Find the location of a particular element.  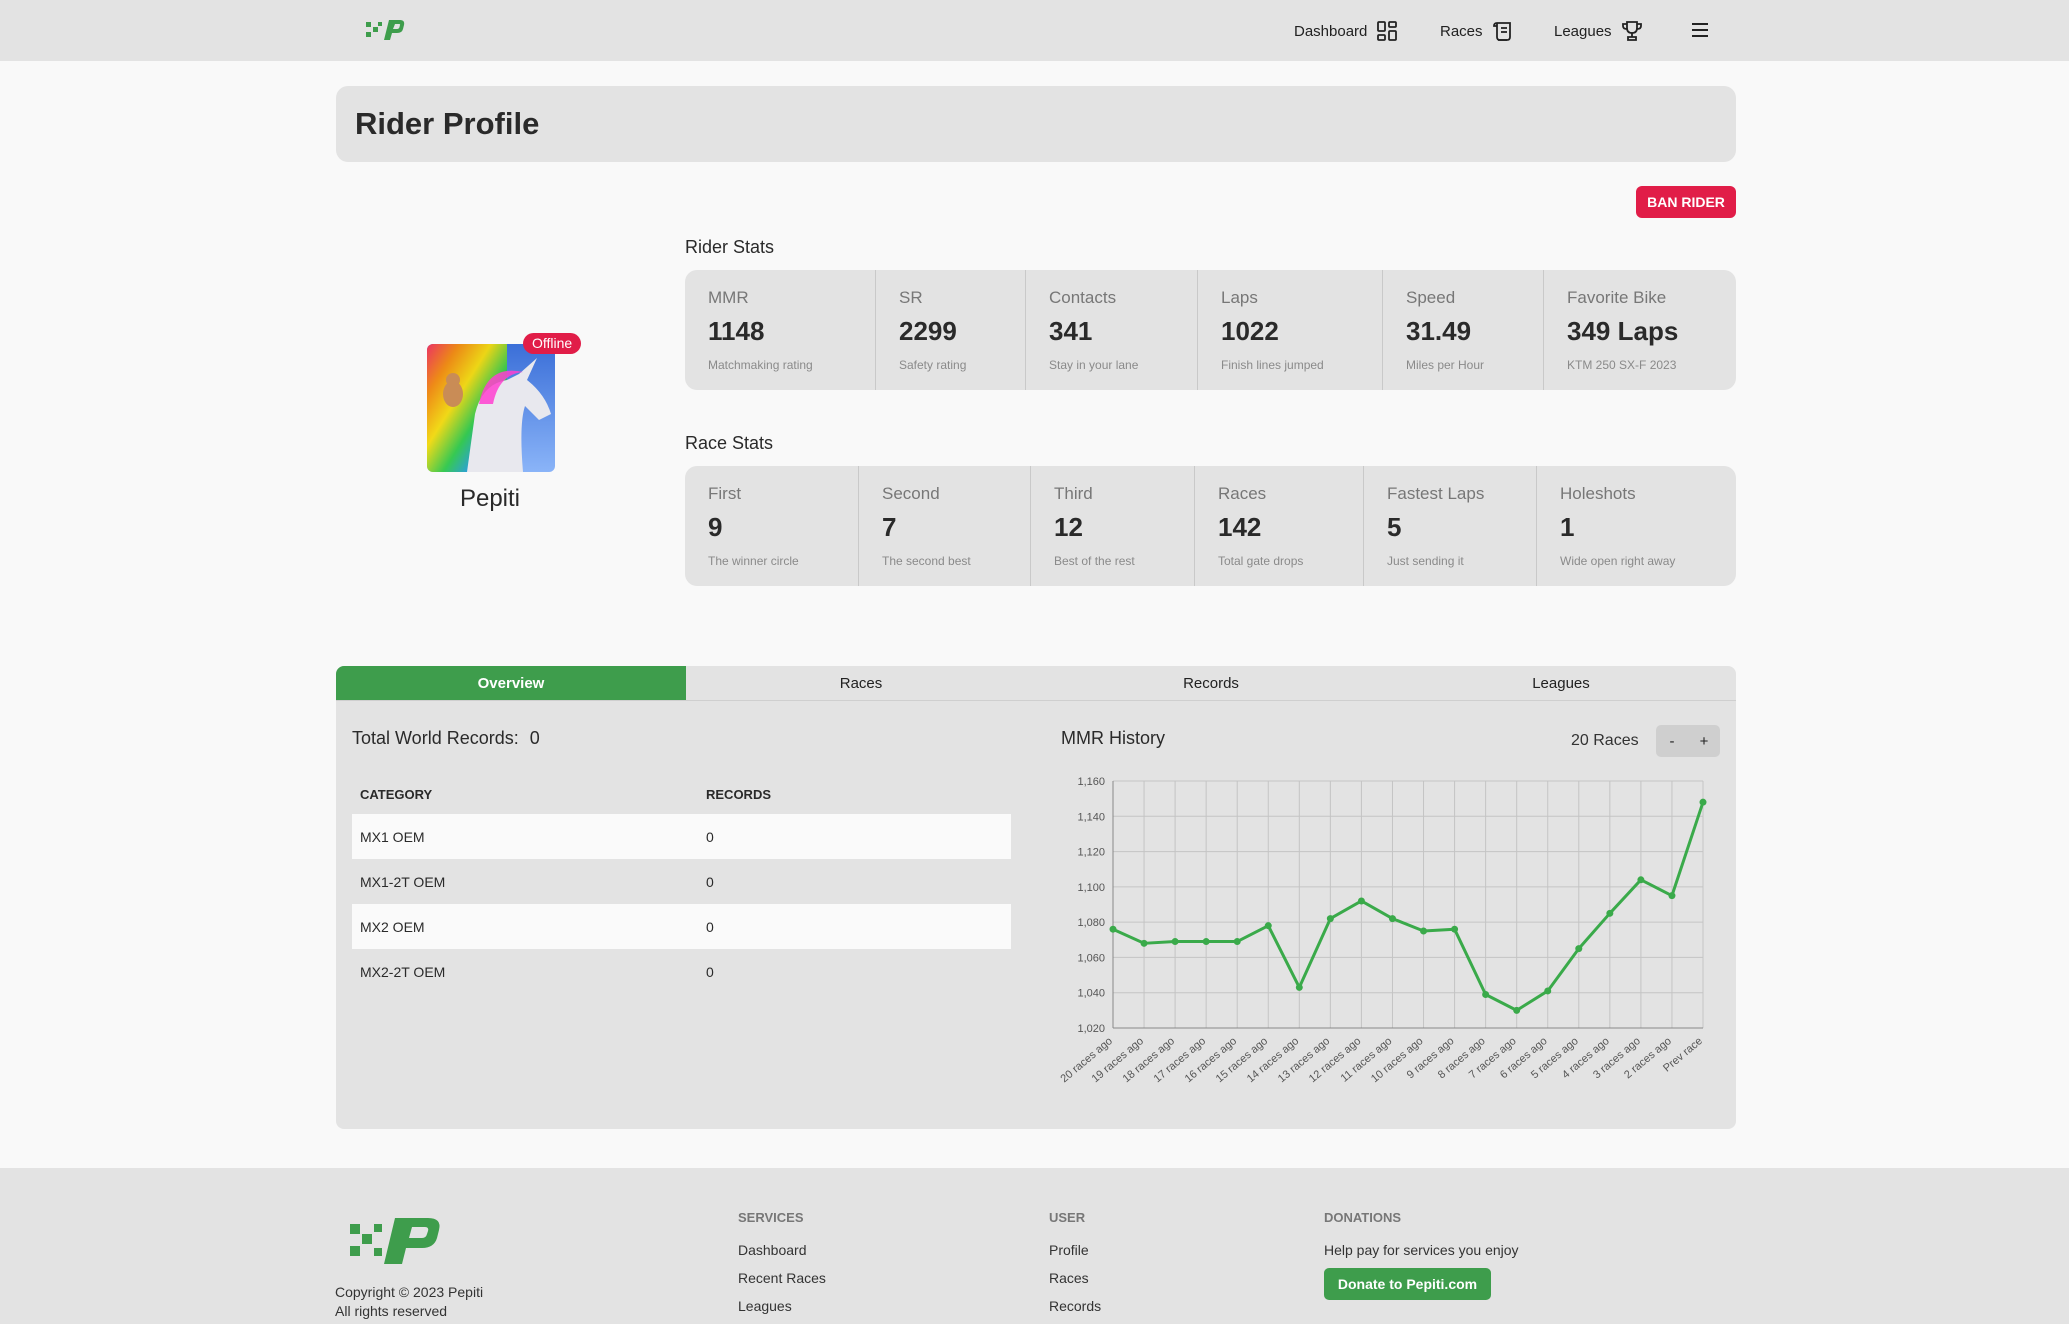

footer-link-profile: Profile is located at coordinates (1075, 1256).